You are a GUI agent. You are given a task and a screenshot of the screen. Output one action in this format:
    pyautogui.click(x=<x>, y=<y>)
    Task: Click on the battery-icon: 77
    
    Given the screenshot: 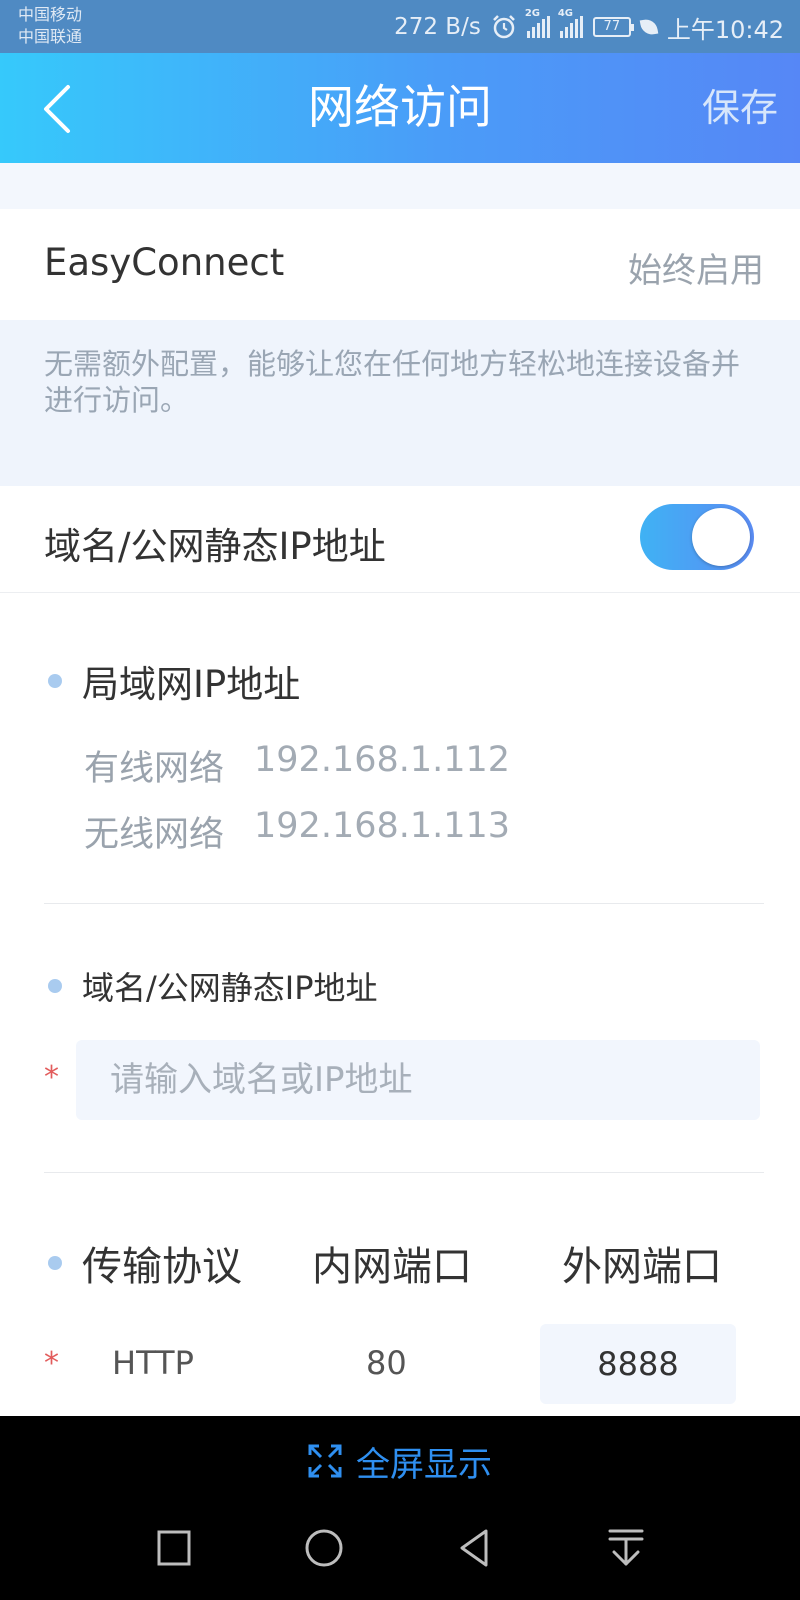 What is the action you would take?
    pyautogui.click(x=613, y=27)
    